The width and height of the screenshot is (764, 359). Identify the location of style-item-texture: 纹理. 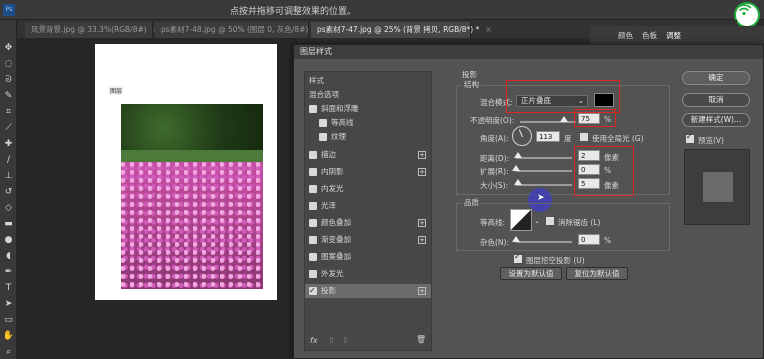
(368, 137).